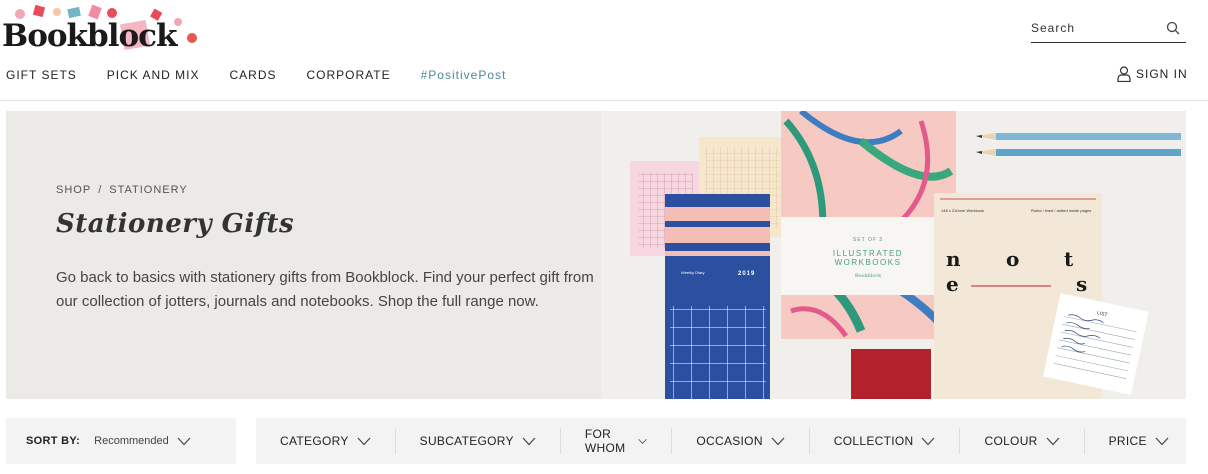 This screenshot has height=474, width=1208. What do you see at coordinates (693, 272) in the screenshot?
I see `diary-label: Weekly Diary` at bounding box center [693, 272].